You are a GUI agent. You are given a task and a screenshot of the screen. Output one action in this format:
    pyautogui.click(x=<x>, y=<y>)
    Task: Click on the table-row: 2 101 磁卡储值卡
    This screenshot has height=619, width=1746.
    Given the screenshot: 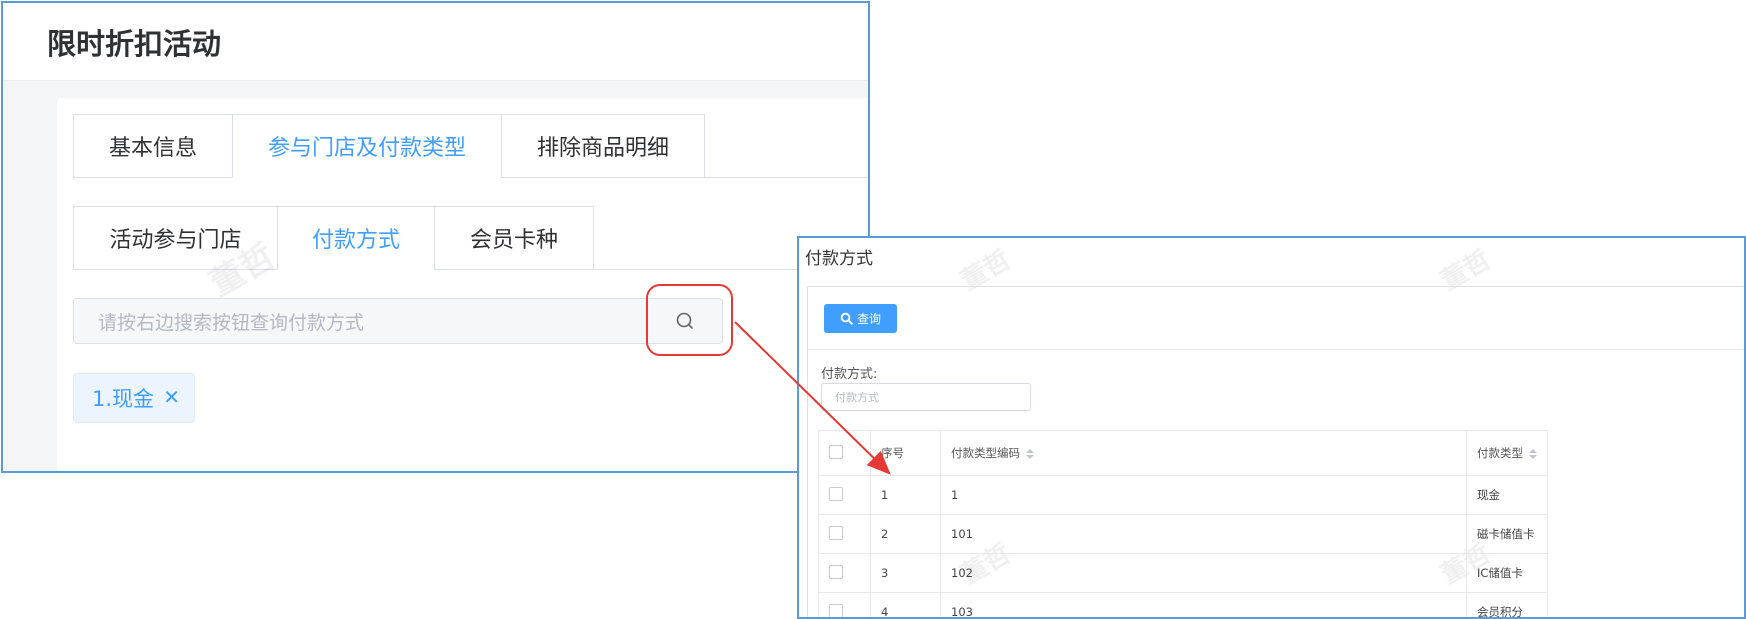 What is the action you would take?
    pyautogui.click(x=1183, y=534)
    